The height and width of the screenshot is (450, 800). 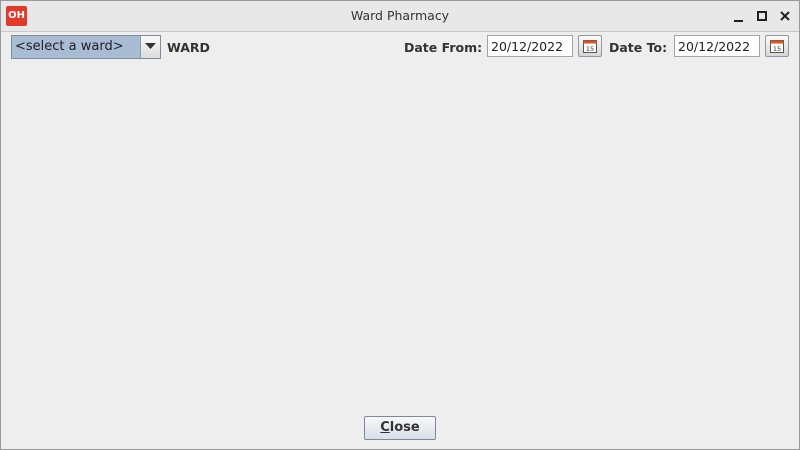 I want to click on close-button-mnemonic: C, so click(x=385, y=427).